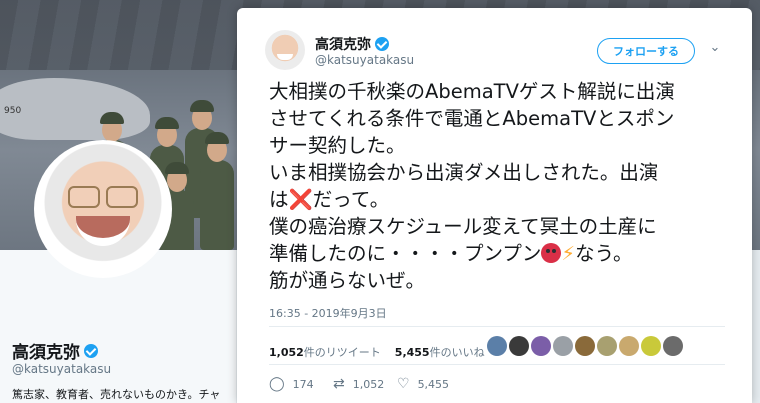 The height and width of the screenshot is (403, 760). What do you see at coordinates (13, 111) in the screenshot?
I see `jet-number: 950` at bounding box center [13, 111].